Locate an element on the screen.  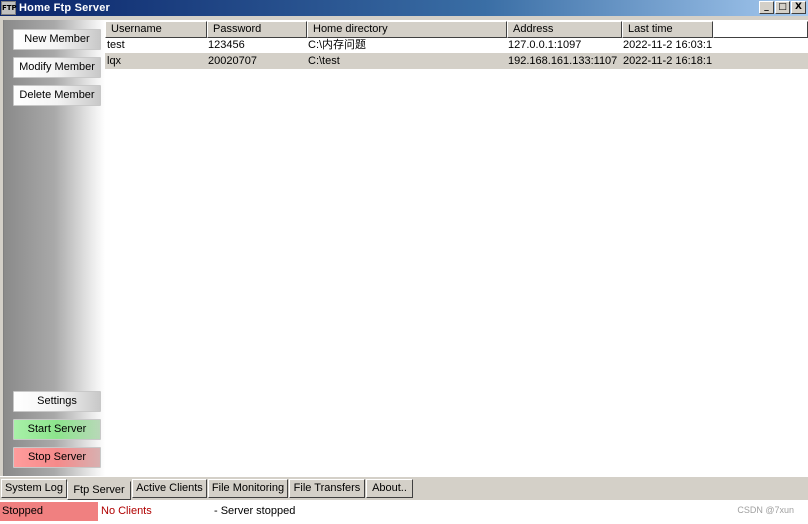
server-status: Stopped is located at coordinates (49, 511).